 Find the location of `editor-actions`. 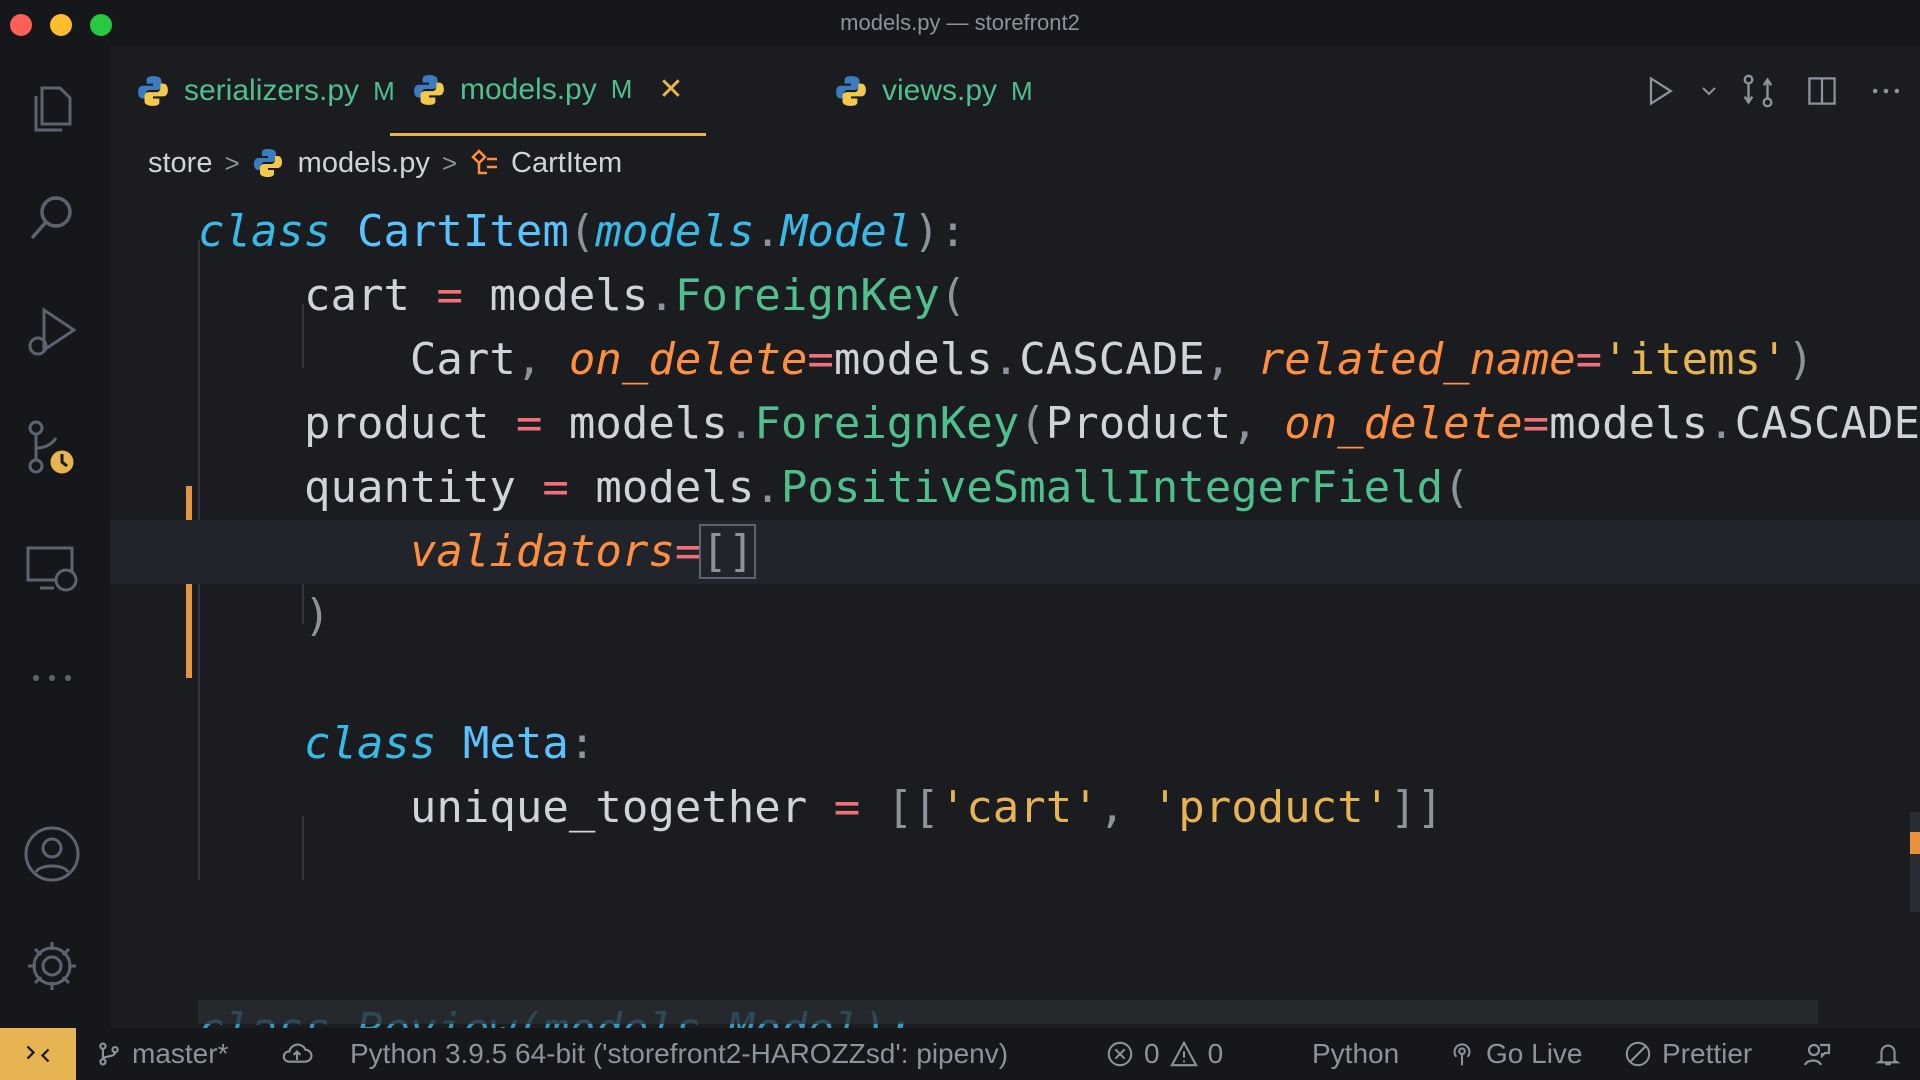

editor-actions is located at coordinates (1775, 91).